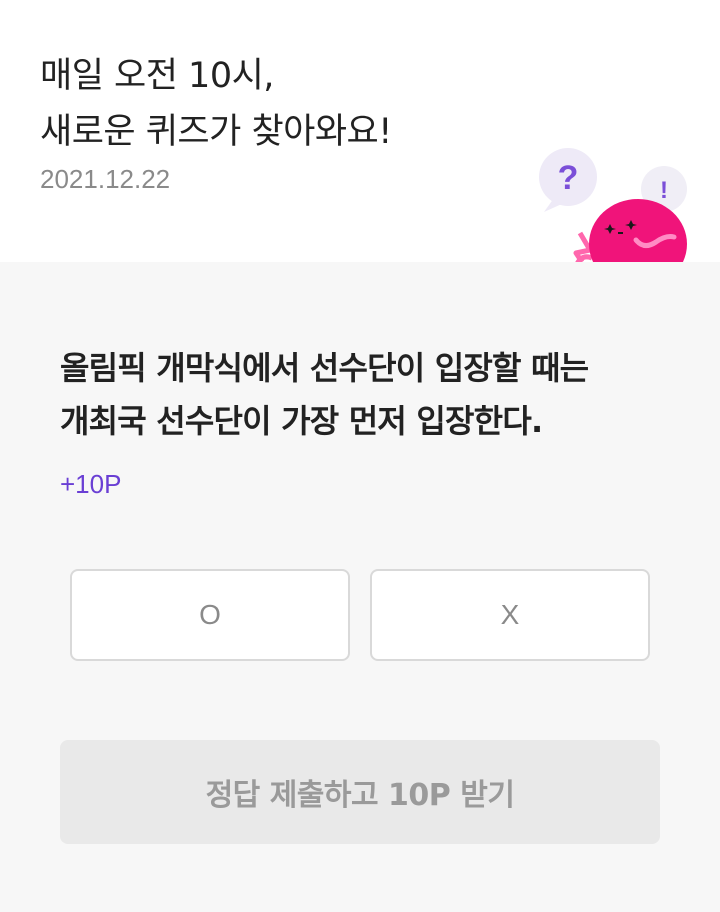 The height and width of the screenshot is (912, 720). What do you see at coordinates (301, 421) in the screenshot?
I see `question-line-2: 개최국 선수단이 가장 먼저 입장한다.` at bounding box center [301, 421].